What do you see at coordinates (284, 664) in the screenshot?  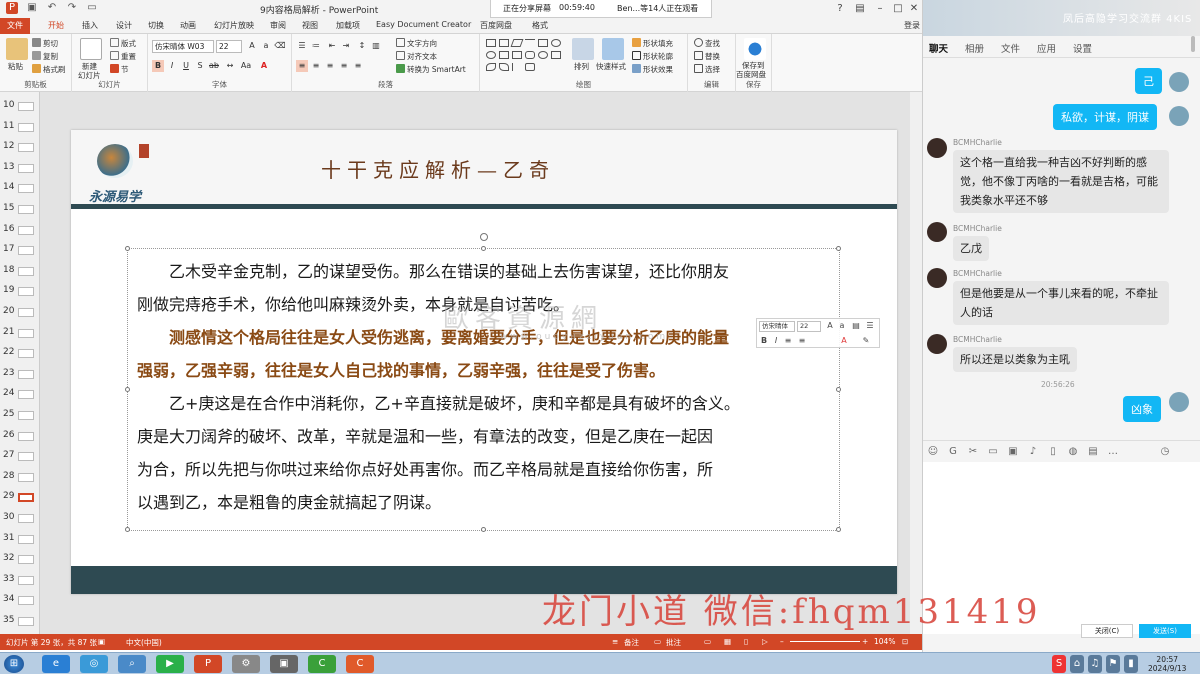 I see `app-icon: ▣` at bounding box center [284, 664].